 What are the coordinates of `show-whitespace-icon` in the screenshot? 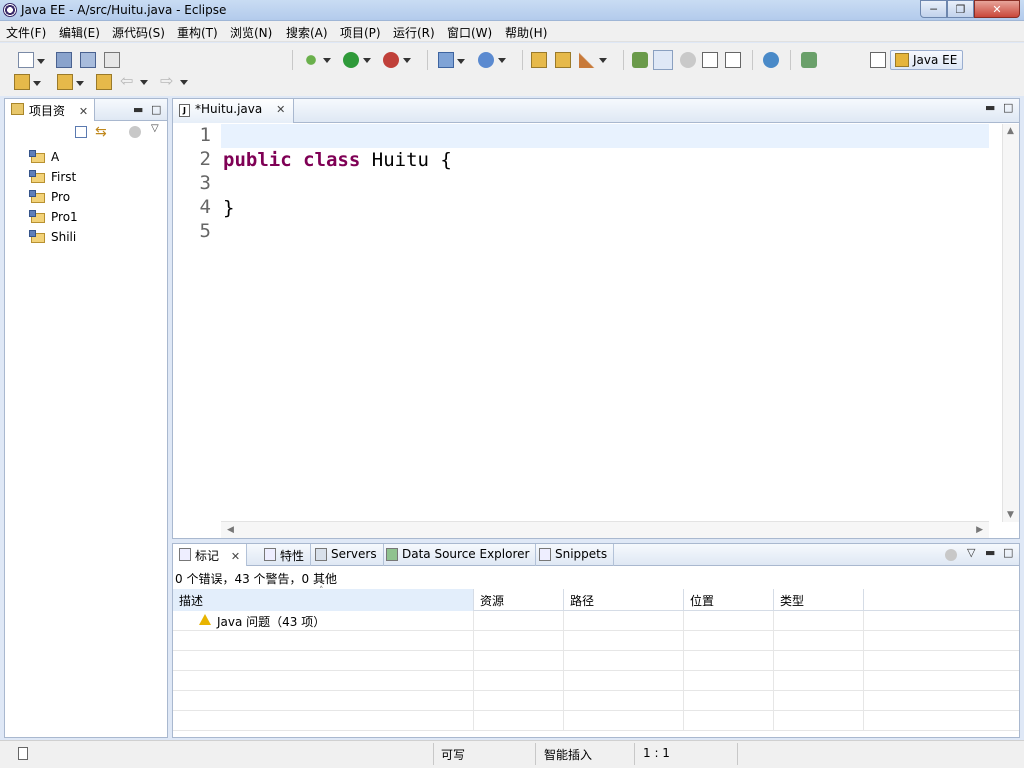 It's located at (710, 60).